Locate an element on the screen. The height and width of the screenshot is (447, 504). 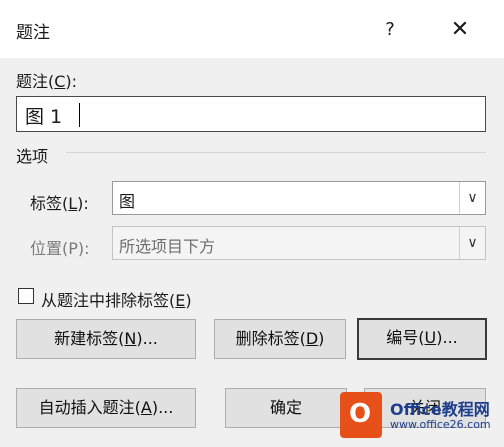
label-select-value: 图 is located at coordinates (127, 201).